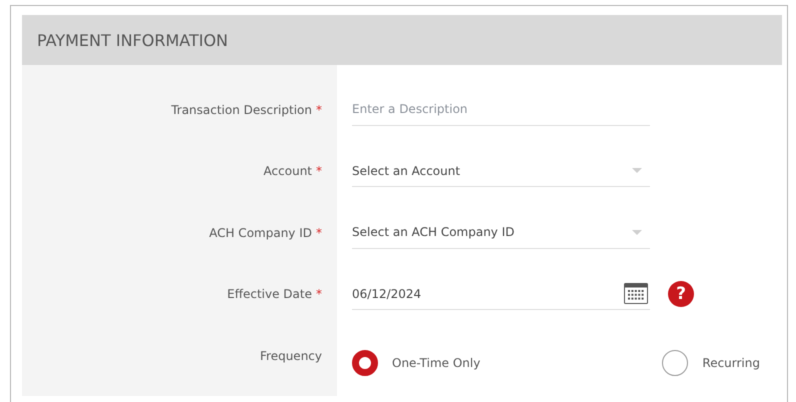 The width and height of the screenshot is (796, 402). Describe the element at coordinates (269, 294) in the screenshot. I see `field-label: Effective Date` at that location.